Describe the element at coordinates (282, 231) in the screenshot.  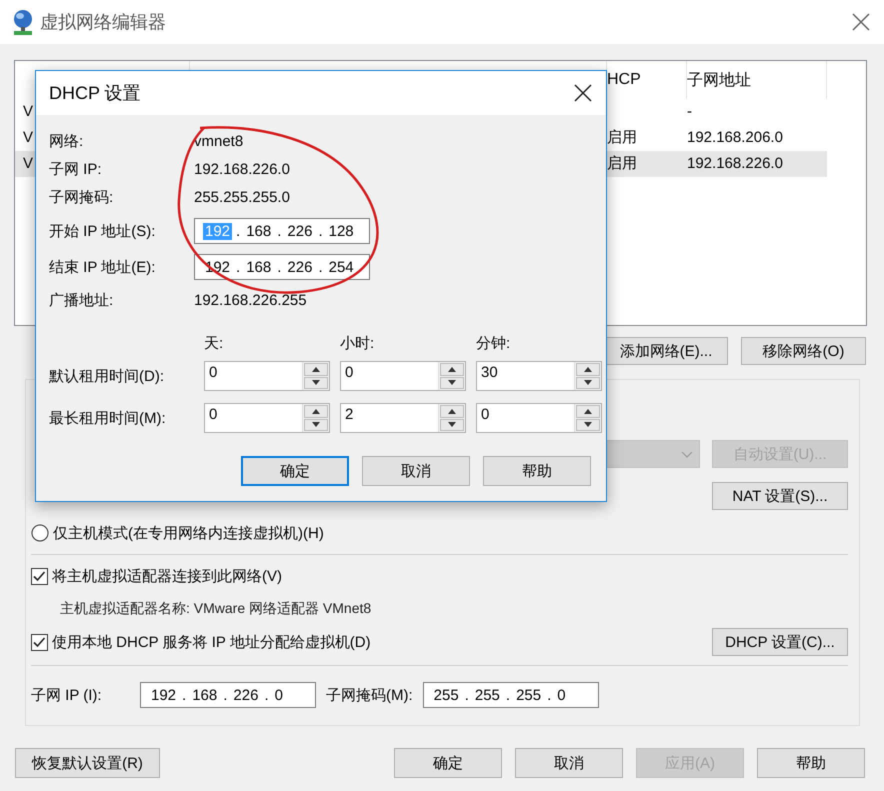
I see `ip-address-field: 192 . 168 . 226 . 128` at that location.